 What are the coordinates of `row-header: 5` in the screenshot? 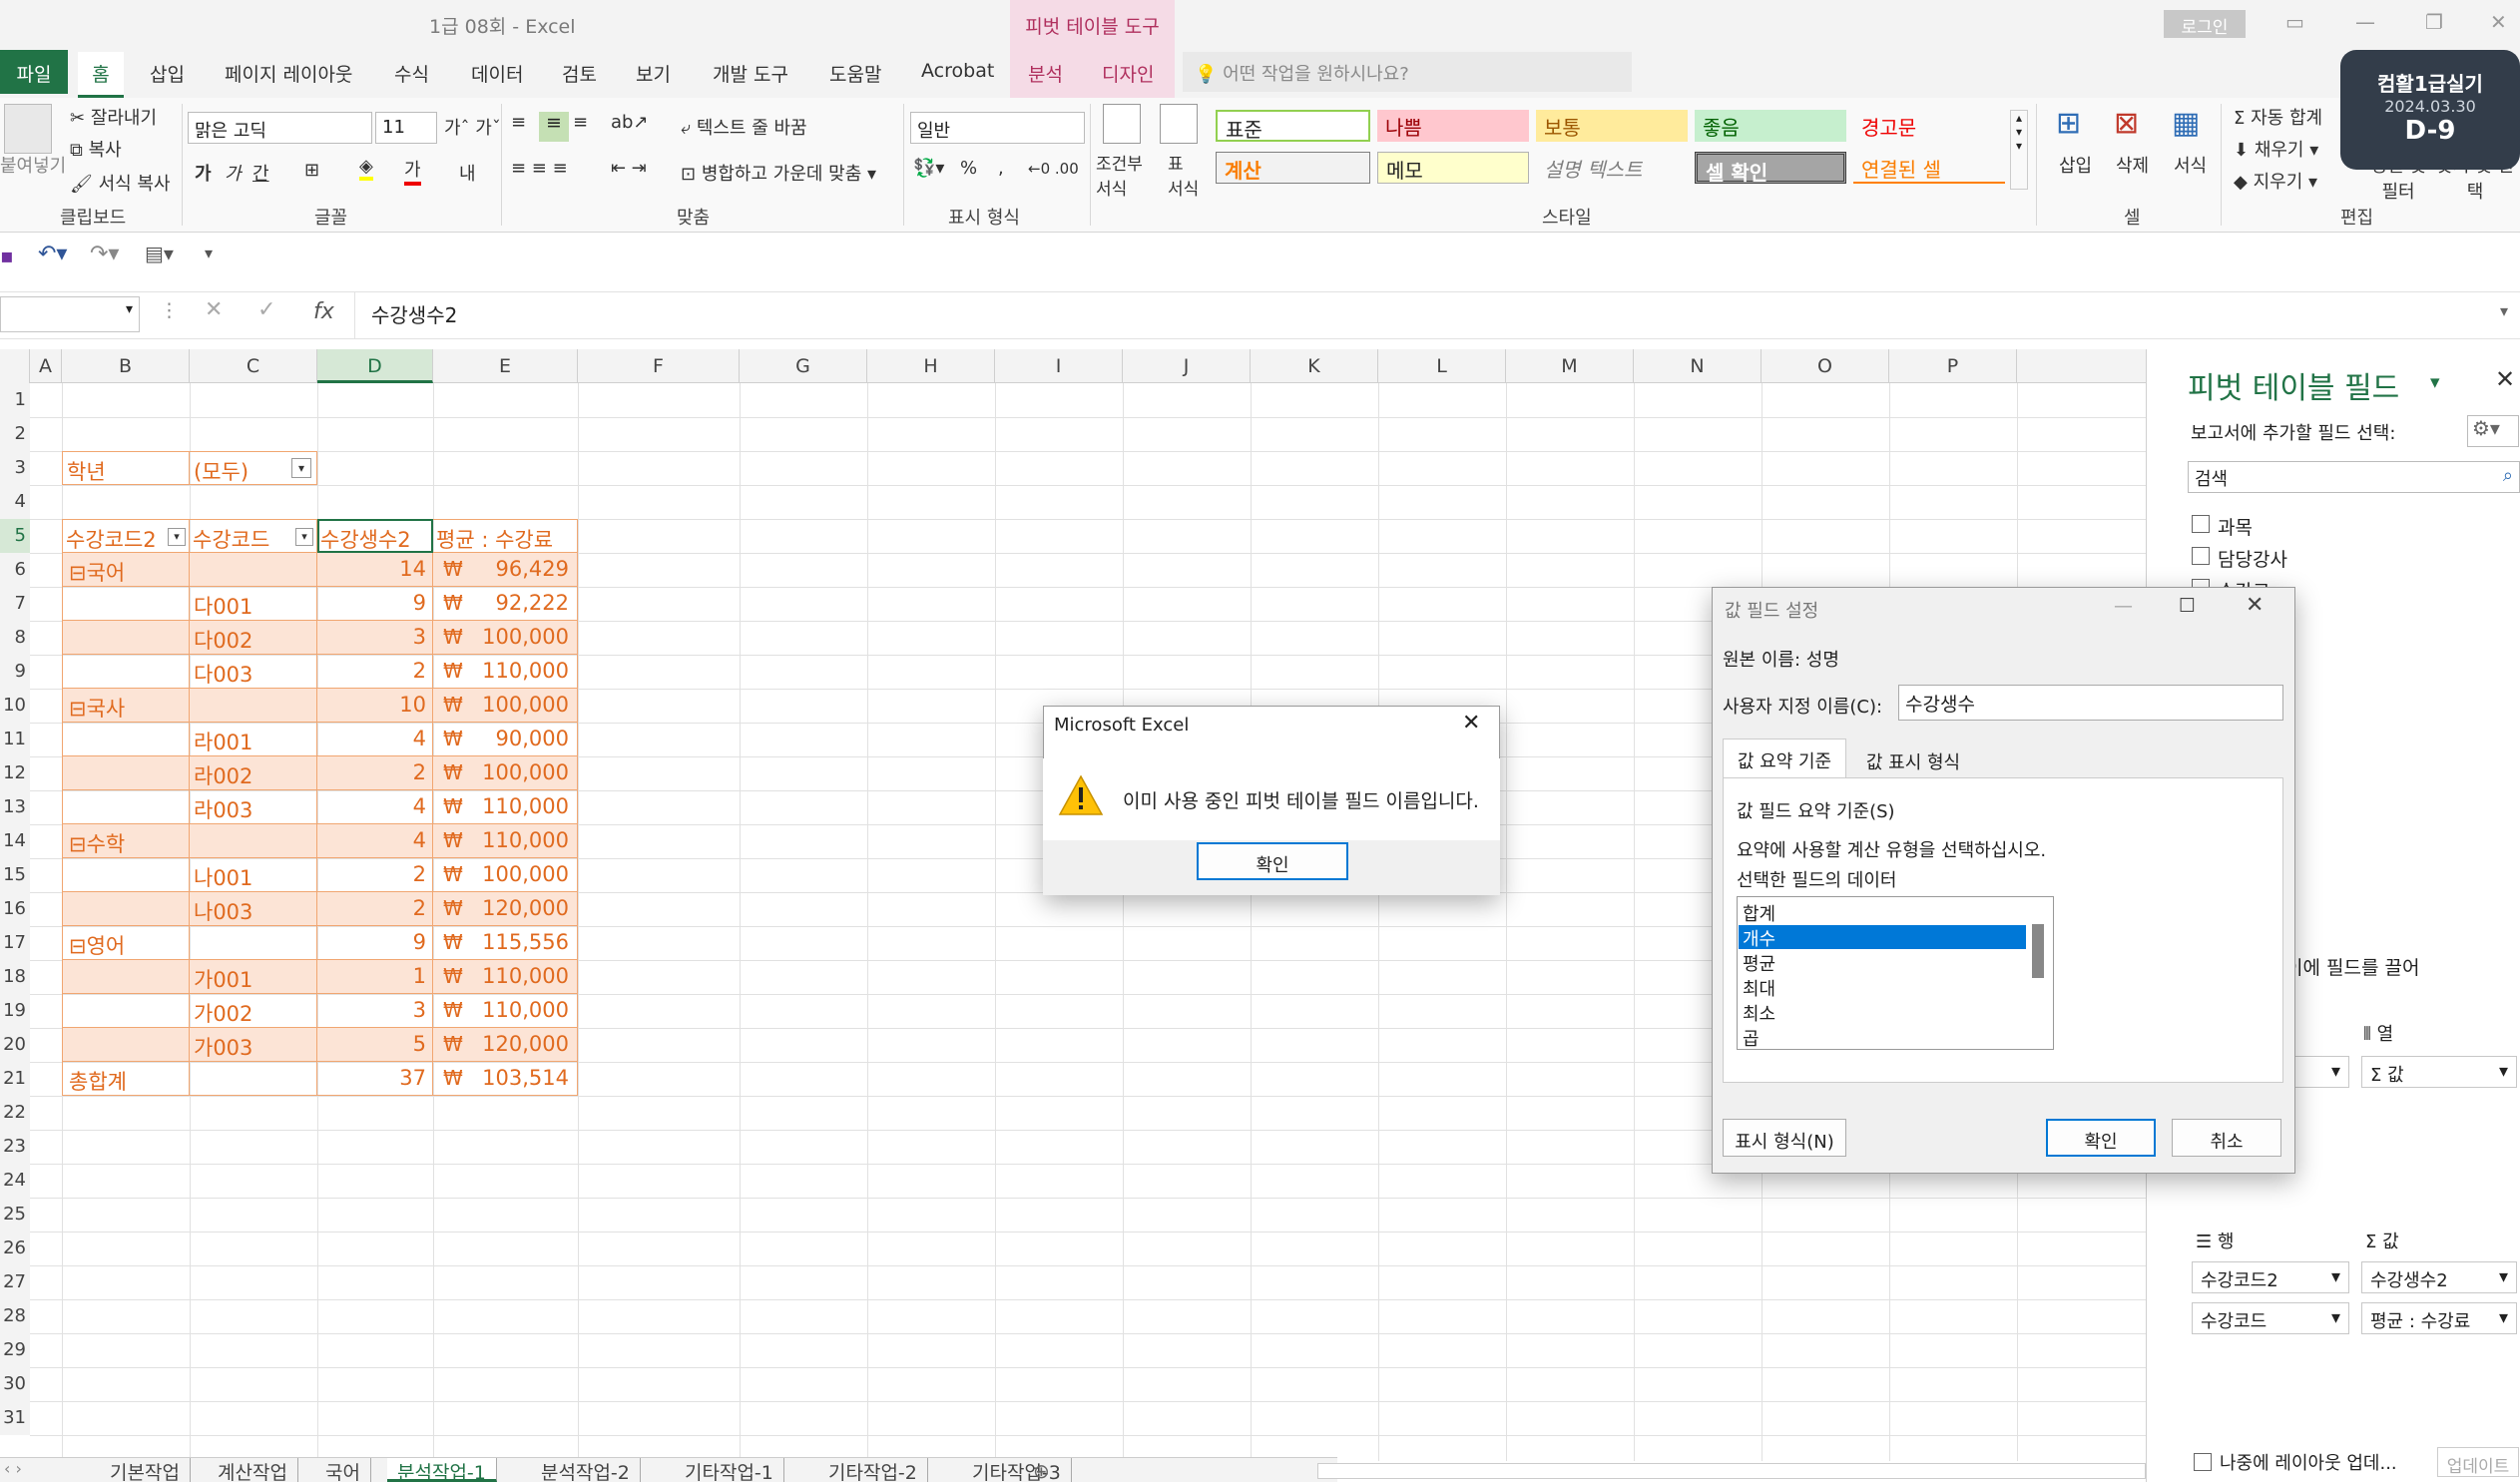 It's located at (15, 536).